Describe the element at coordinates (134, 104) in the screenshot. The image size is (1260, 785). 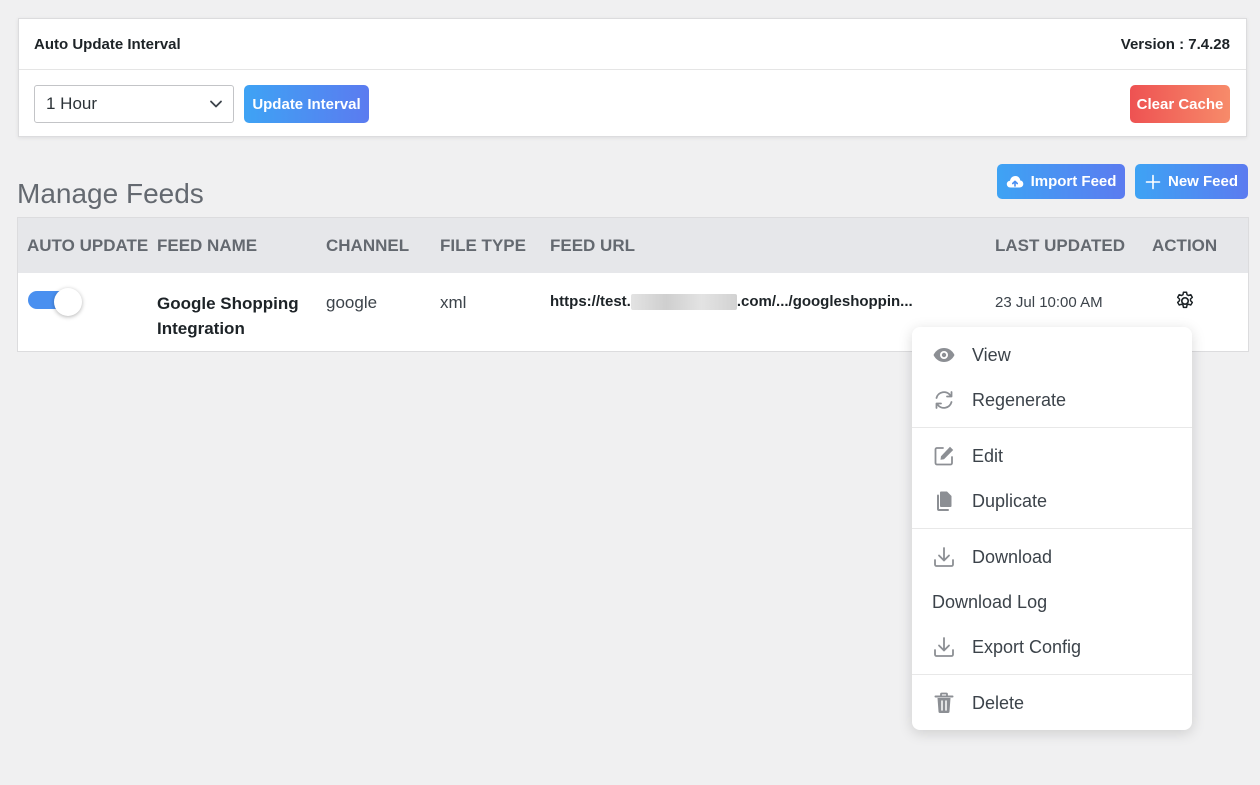
I see `interval-select: 1 Hour` at that location.